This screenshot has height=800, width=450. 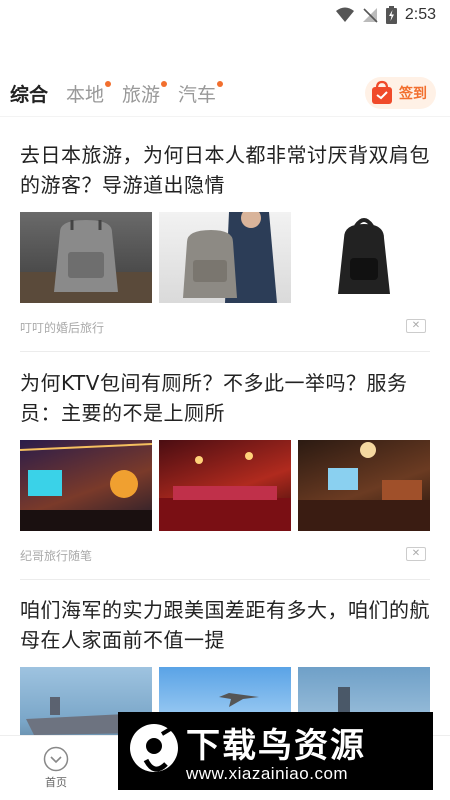 I want to click on status-icons: 2:53, so click(x=385, y=15).